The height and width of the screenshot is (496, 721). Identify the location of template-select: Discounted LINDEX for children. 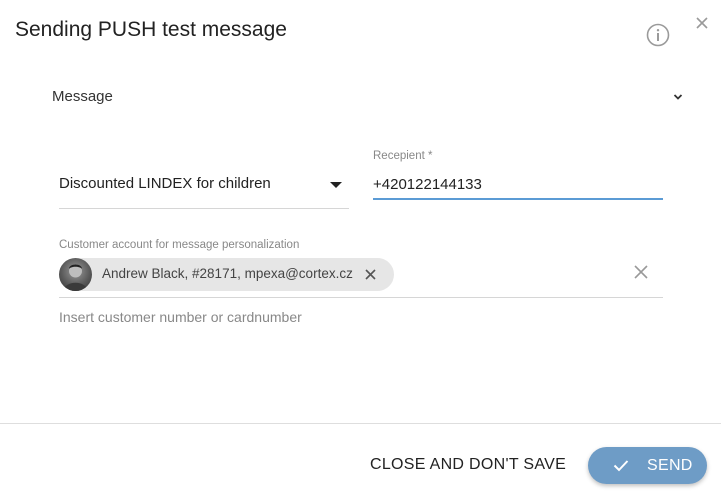
(204, 186).